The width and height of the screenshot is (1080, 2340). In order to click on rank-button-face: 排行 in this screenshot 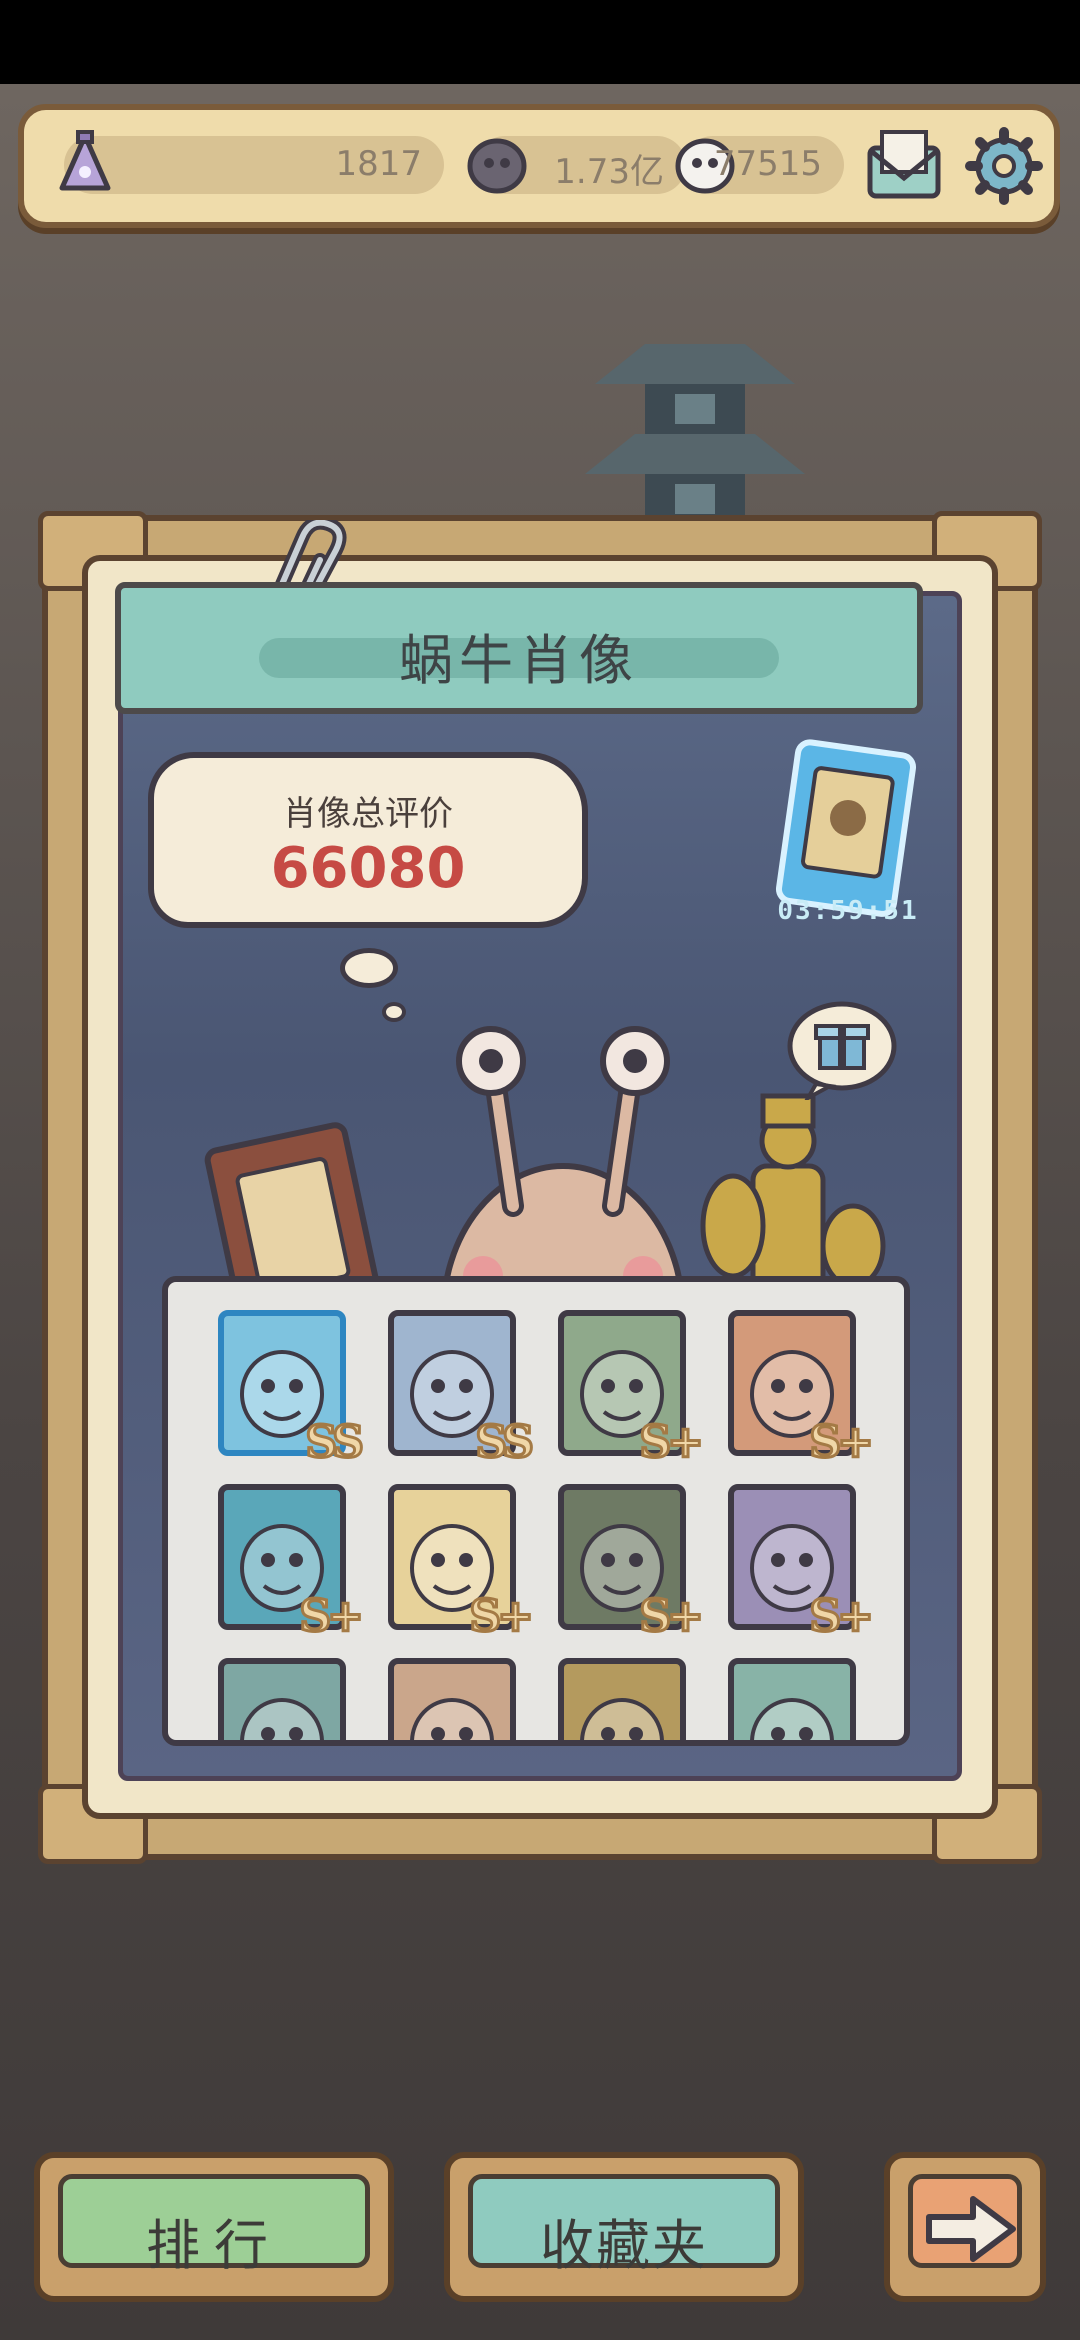, I will do `click(214, 2225)`.